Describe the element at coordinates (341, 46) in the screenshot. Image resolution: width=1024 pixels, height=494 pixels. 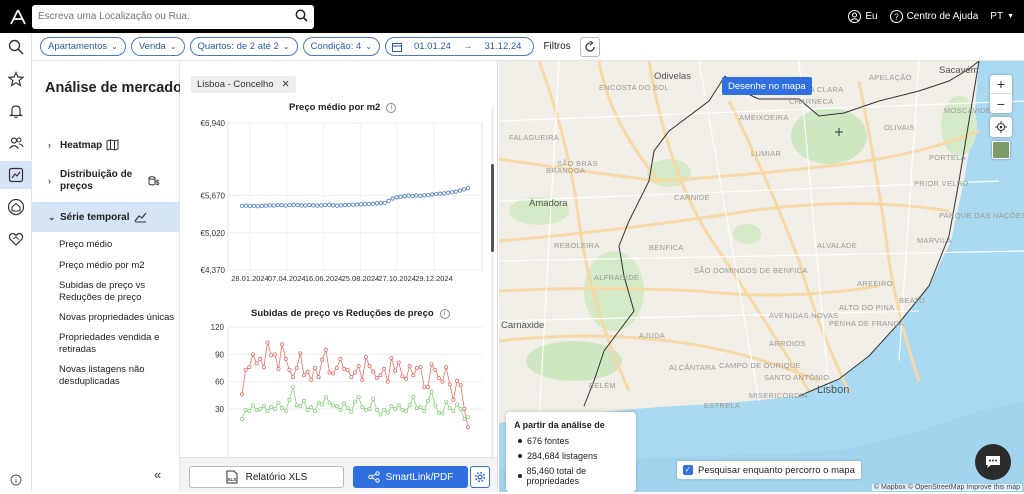
I see `condition-dropdown: Condição: 4 ⌄` at that location.